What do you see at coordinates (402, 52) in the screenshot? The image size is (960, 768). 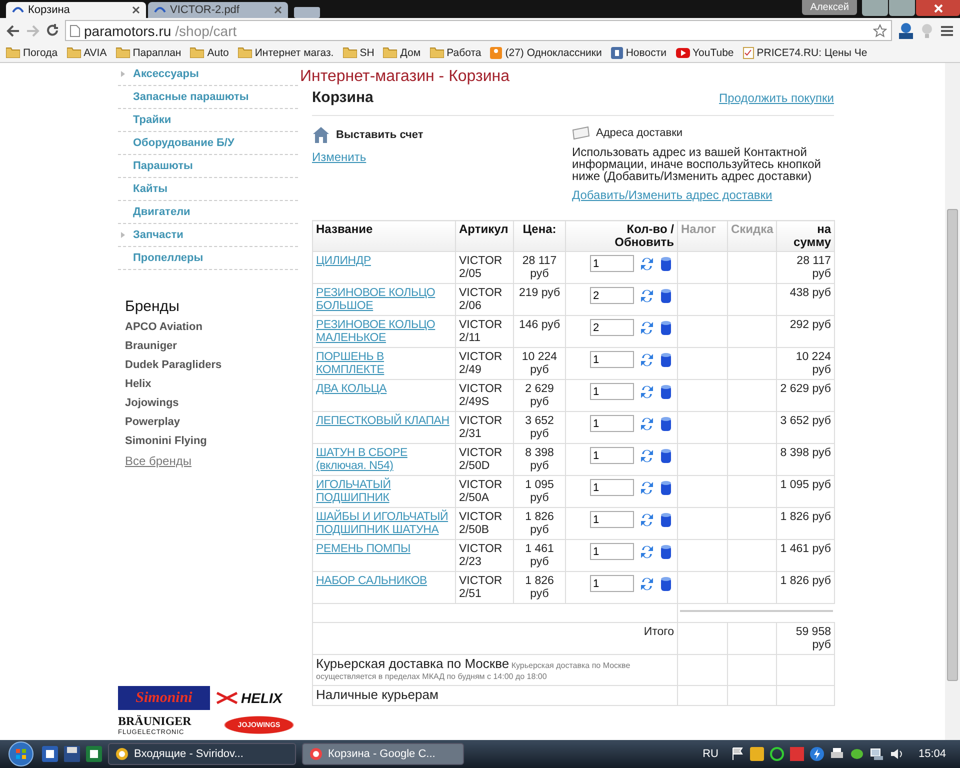 I see `bookmark: Дом` at bounding box center [402, 52].